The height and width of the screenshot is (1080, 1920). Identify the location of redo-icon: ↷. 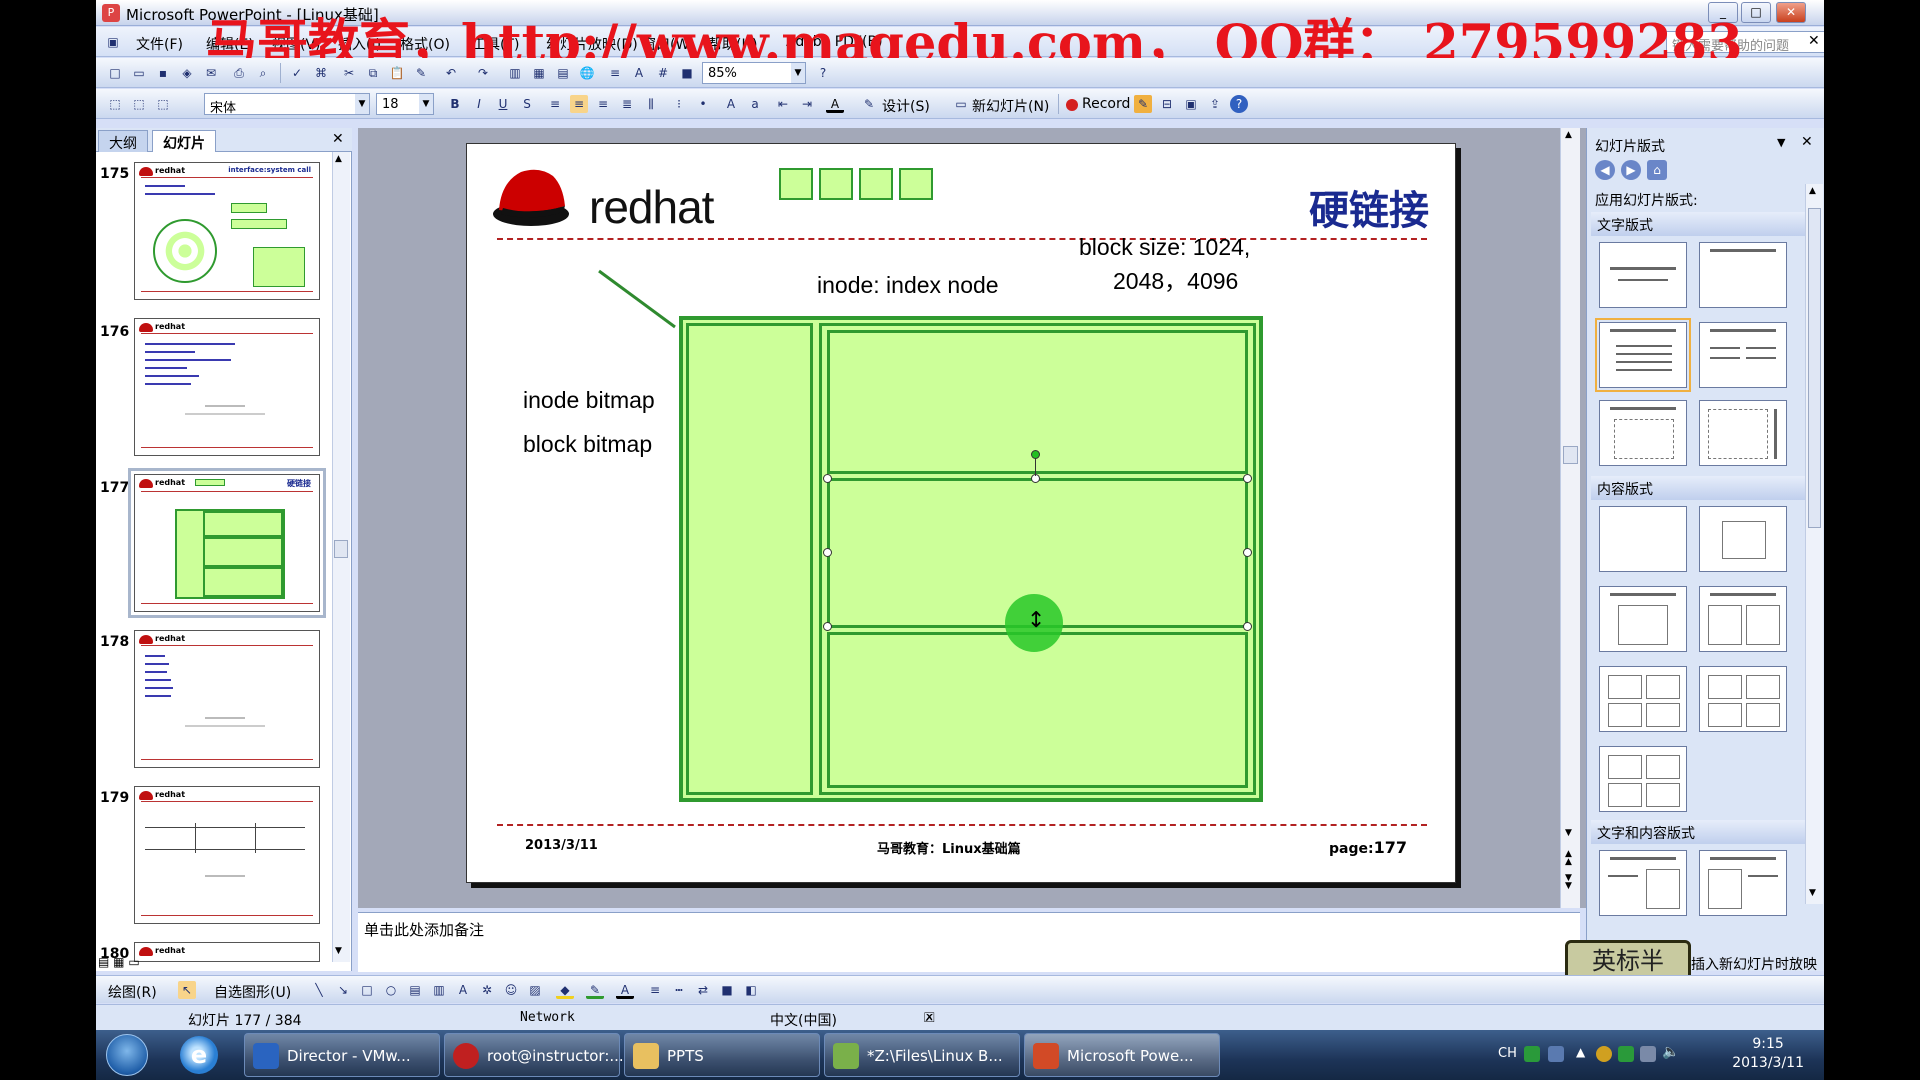
(483, 73).